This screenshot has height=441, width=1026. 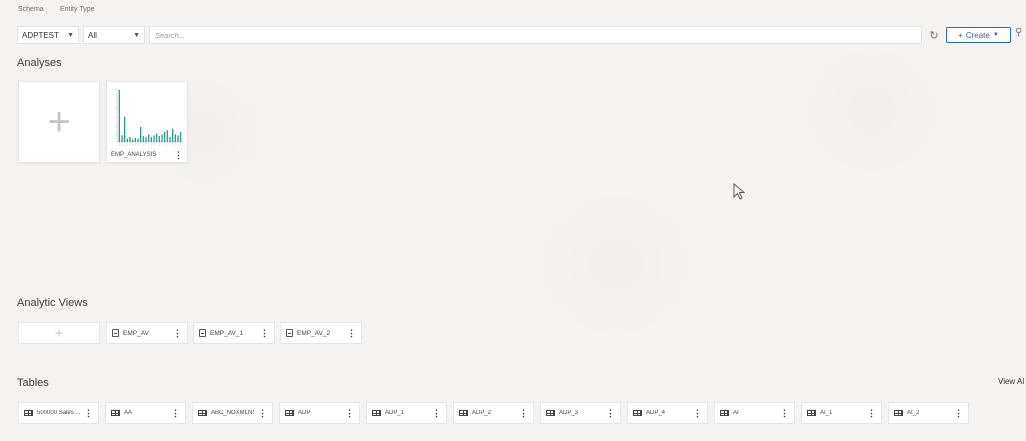 I want to click on table-item: AI_2 ⋮, so click(x=928, y=413).